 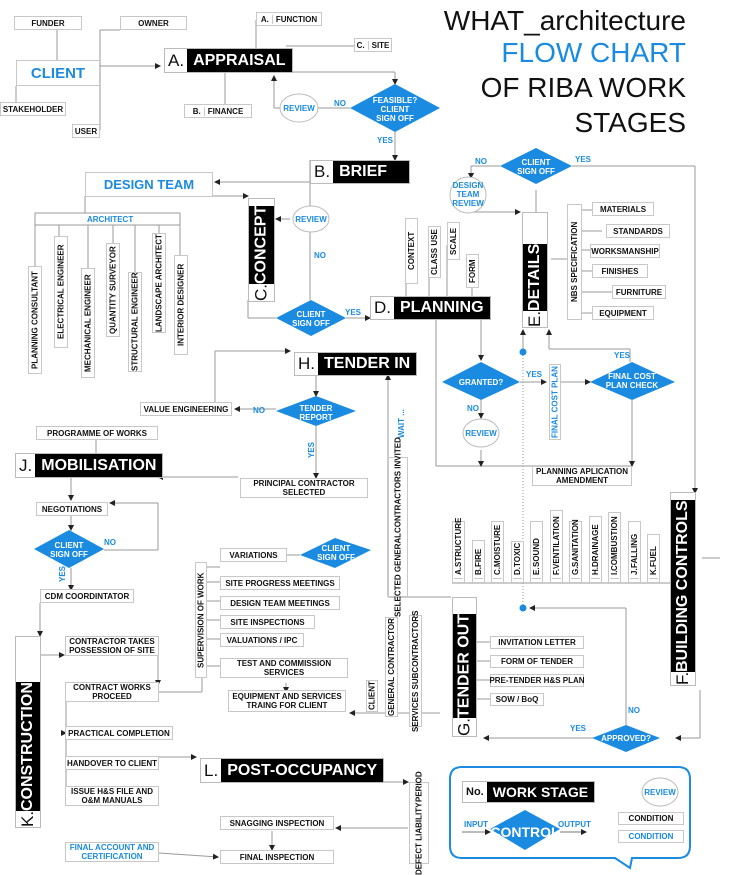 I want to click on stage-name: APPRAISAL, so click(x=239, y=60).